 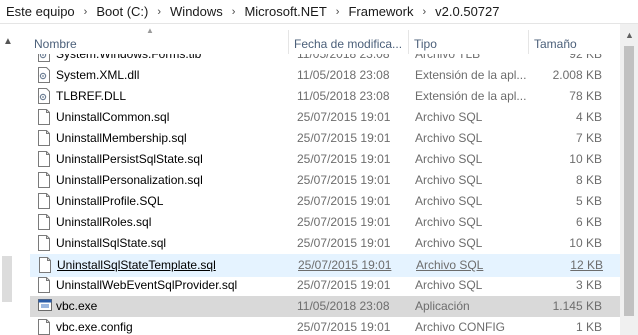 I want to click on file-name: System.XML.dll, so click(x=98, y=75).